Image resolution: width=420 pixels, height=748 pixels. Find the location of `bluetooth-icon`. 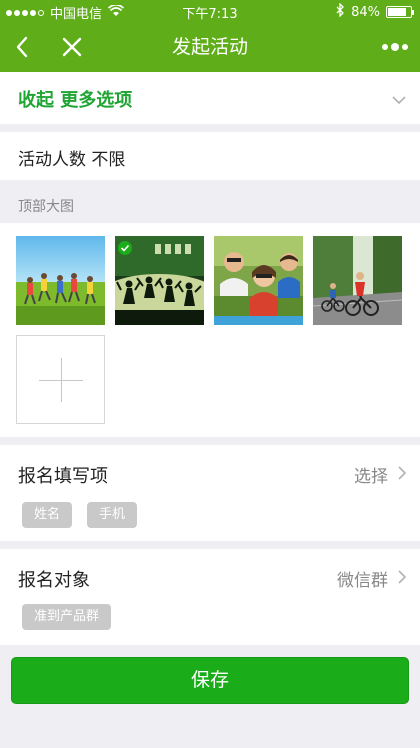

bluetooth-icon is located at coordinates (340, 11).